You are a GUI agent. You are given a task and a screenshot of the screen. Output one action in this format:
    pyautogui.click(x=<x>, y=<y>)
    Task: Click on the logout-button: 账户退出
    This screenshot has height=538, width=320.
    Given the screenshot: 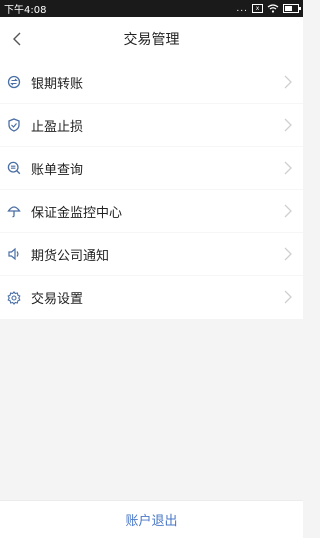 What is the action you would take?
    pyautogui.click(x=151, y=519)
    